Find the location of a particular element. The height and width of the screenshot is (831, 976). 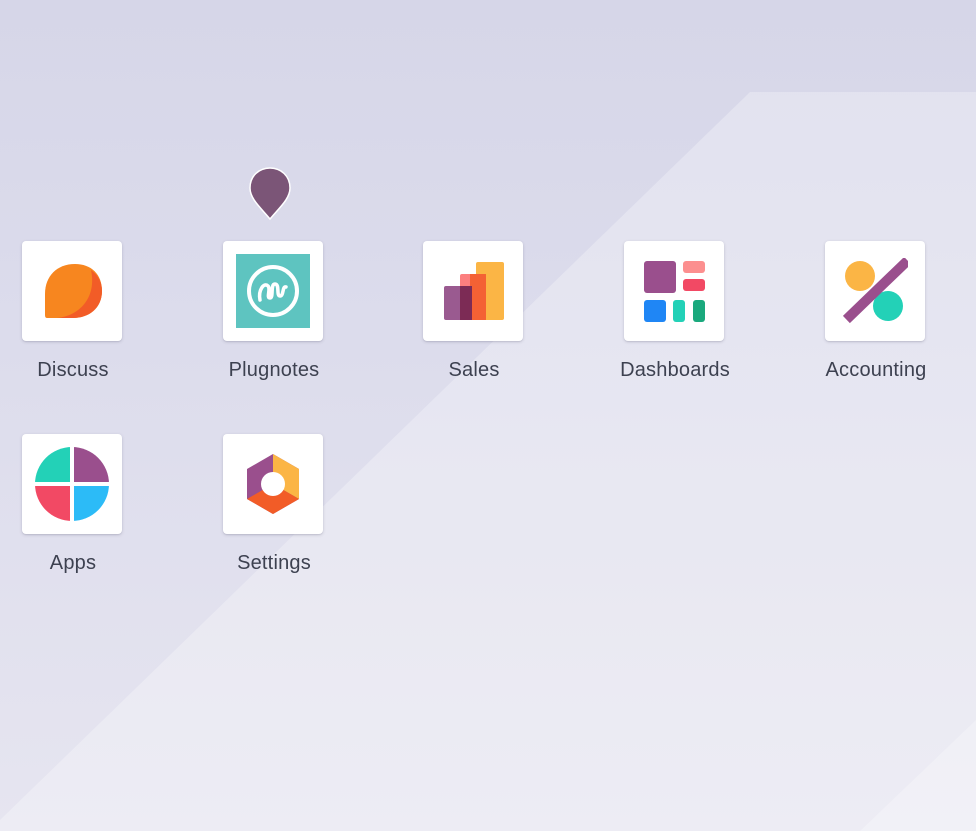

app-tile-accounting: Accounting is located at coordinates (876, 321).